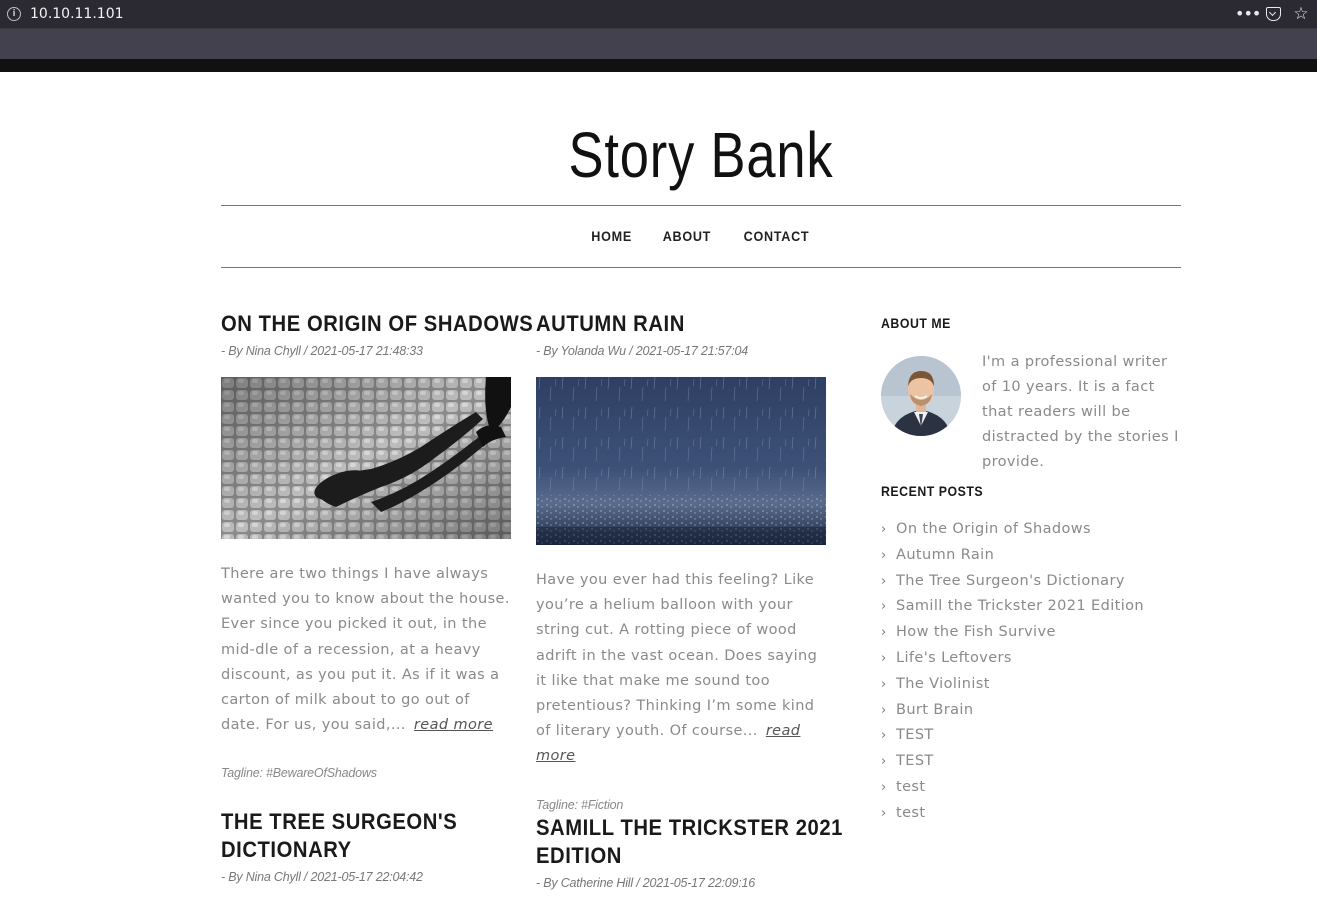 The height and width of the screenshot is (907, 1317). Describe the element at coordinates (377, 324) in the screenshot. I see `post-title: ON THE ORIGIN OF SHADOWS` at that location.